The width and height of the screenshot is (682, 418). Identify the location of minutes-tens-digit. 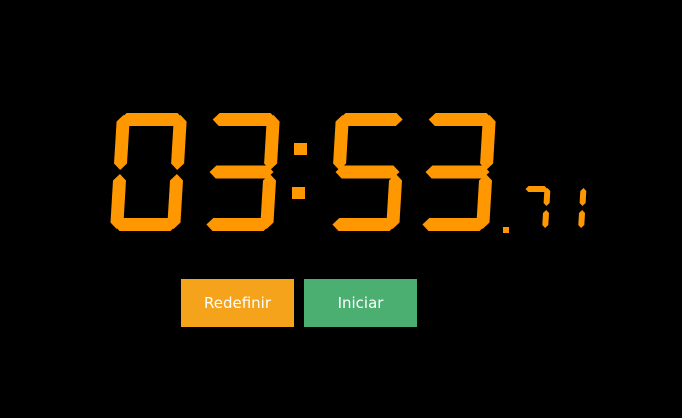
(148, 172).